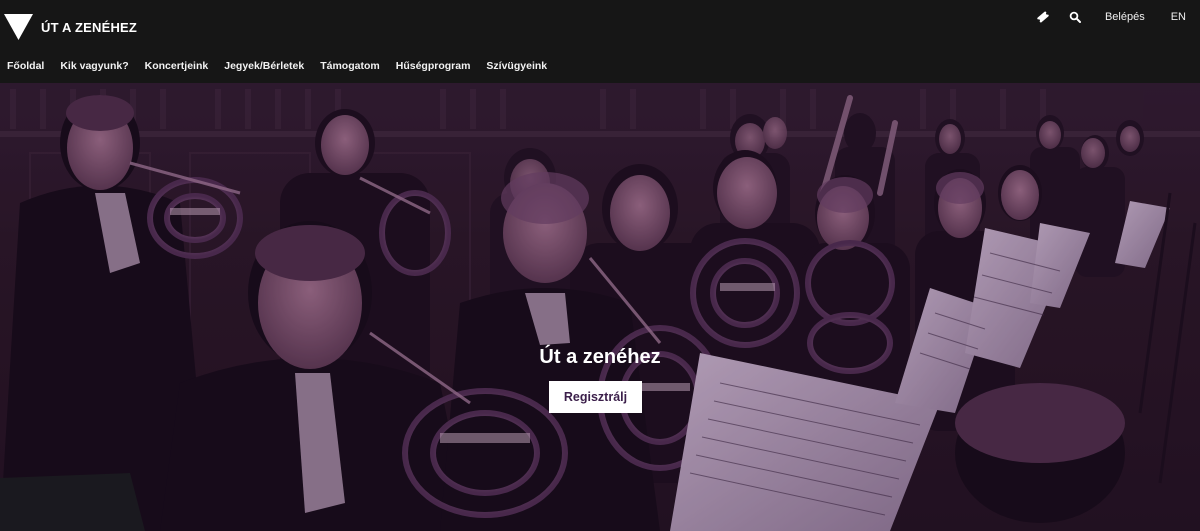 The width and height of the screenshot is (1200, 531). Describe the element at coordinates (350, 66) in the screenshot. I see `nav-item-tamogatom: Támogatom` at that location.